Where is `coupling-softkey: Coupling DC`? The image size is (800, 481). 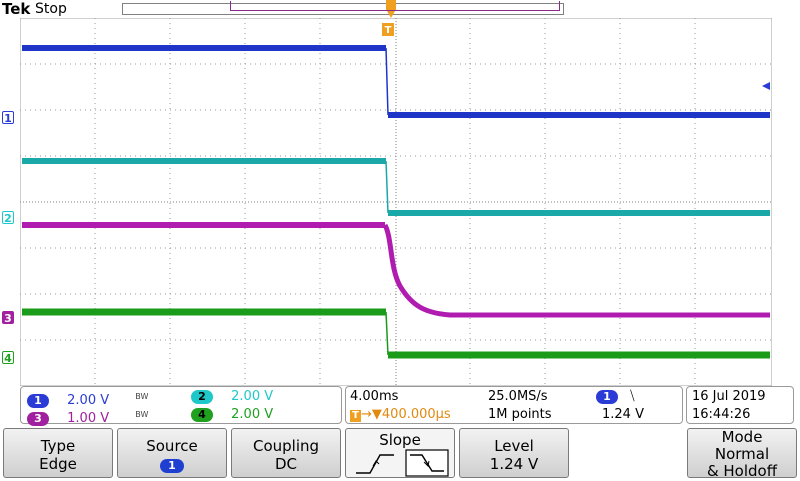
coupling-softkey: Coupling DC is located at coordinates (286, 453).